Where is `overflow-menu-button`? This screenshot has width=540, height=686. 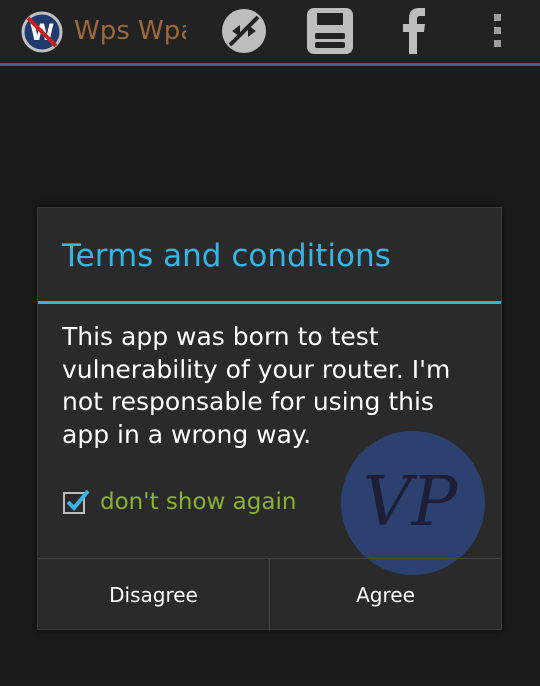 overflow-menu-button is located at coordinates (498, 31).